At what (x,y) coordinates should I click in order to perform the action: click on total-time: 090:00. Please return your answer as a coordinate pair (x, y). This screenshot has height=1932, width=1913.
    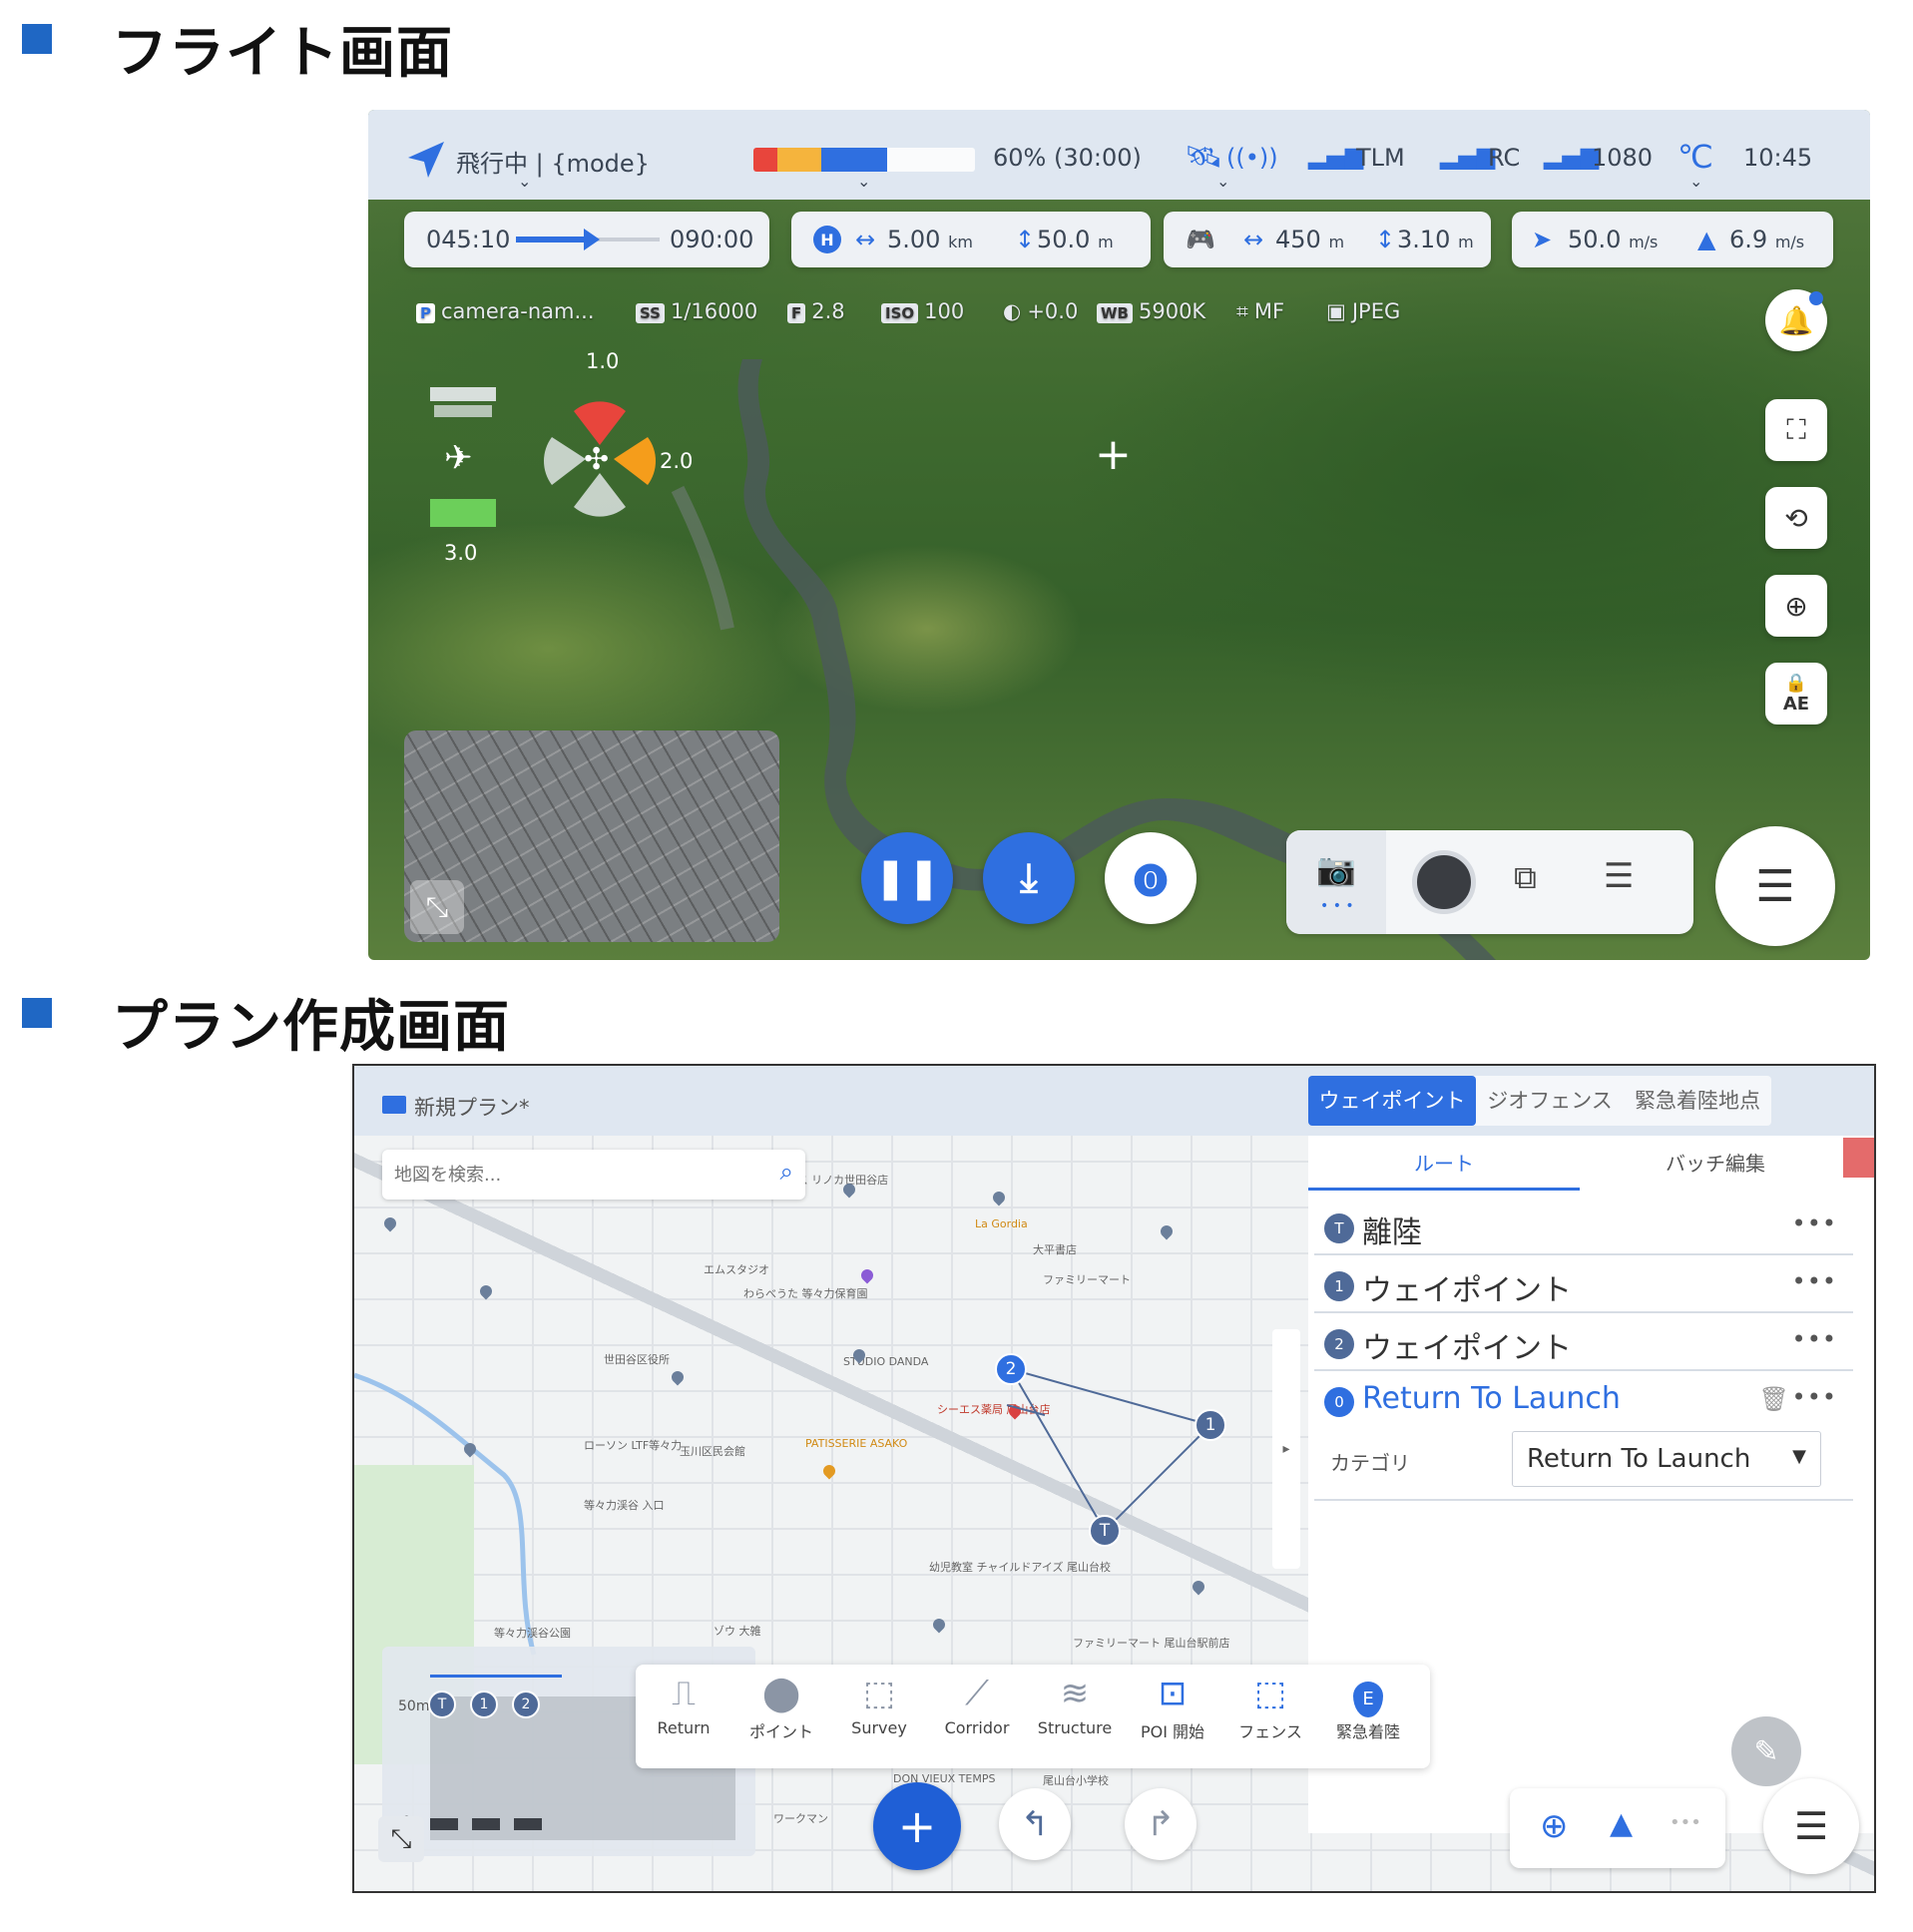
    Looking at the image, I should click on (712, 239).